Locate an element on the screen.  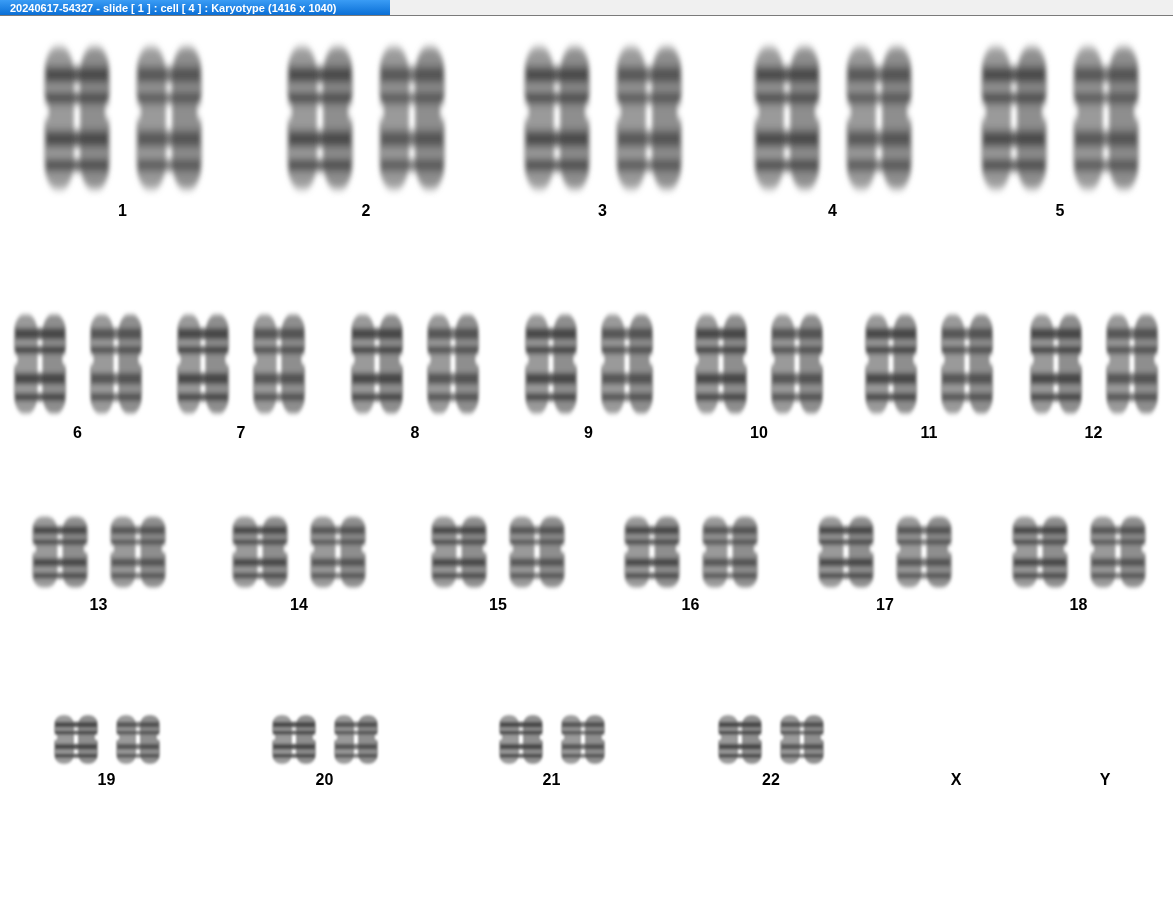
chromosome-label: Y is located at coordinates (1105, 780).